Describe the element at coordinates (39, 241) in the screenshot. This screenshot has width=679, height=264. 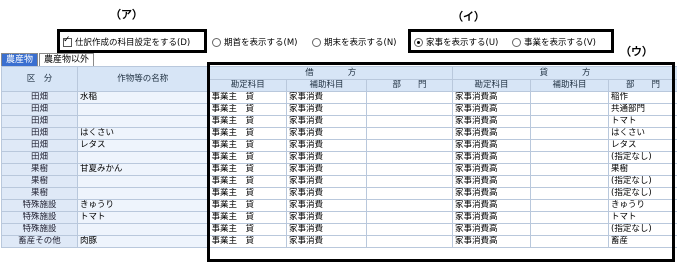
I see `category-cell: 畜産その他` at that location.